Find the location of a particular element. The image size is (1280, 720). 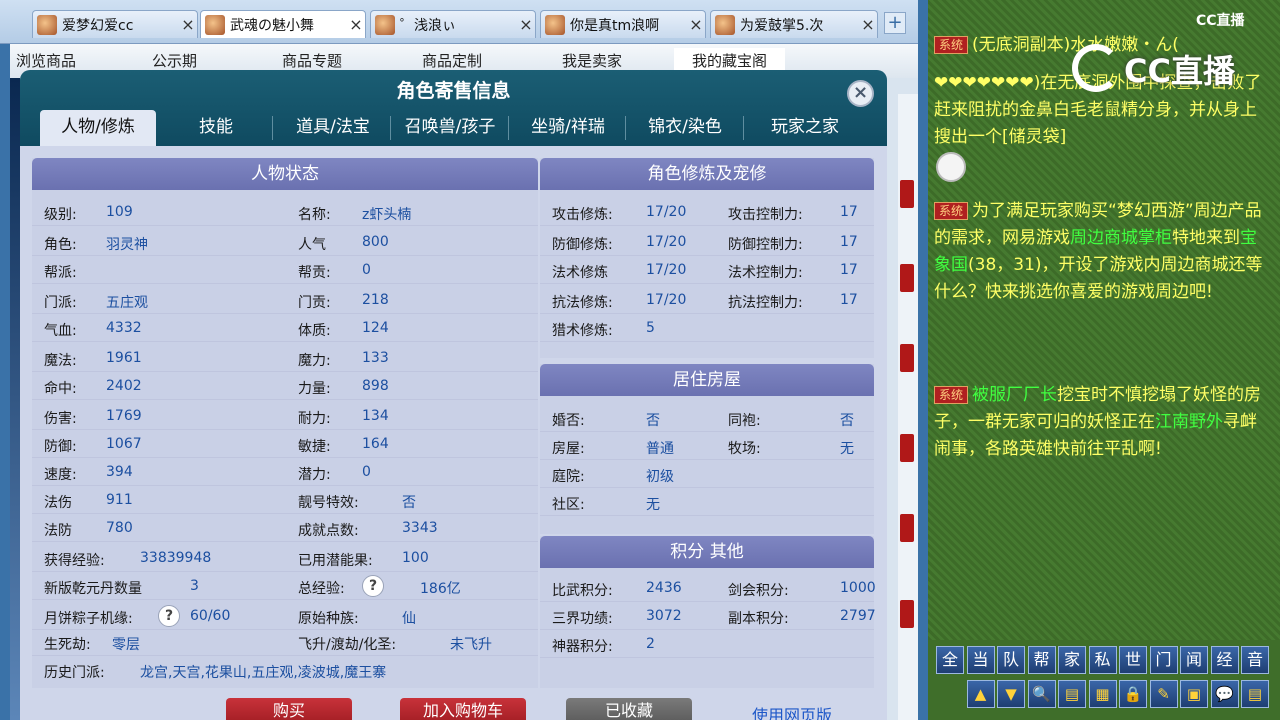

cultivation-value: 17 is located at coordinates (849, 300).